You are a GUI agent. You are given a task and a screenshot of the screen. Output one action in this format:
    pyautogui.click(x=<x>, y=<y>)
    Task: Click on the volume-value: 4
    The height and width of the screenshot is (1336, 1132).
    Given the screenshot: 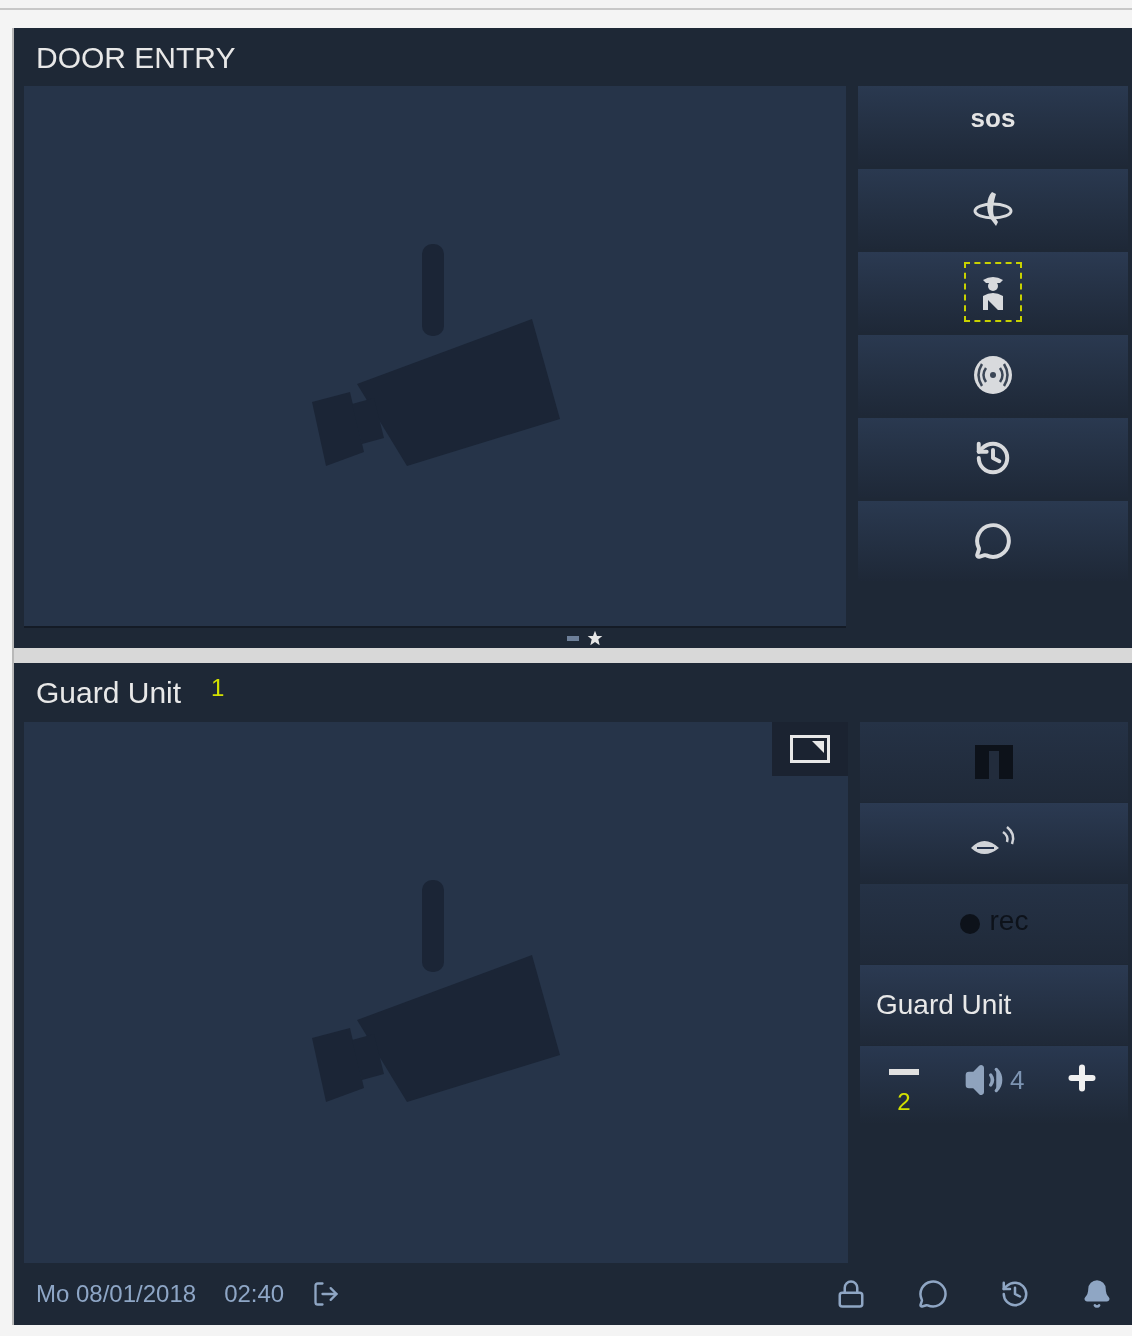 What is the action you would take?
    pyautogui.click(x=1017, y=1080)
    